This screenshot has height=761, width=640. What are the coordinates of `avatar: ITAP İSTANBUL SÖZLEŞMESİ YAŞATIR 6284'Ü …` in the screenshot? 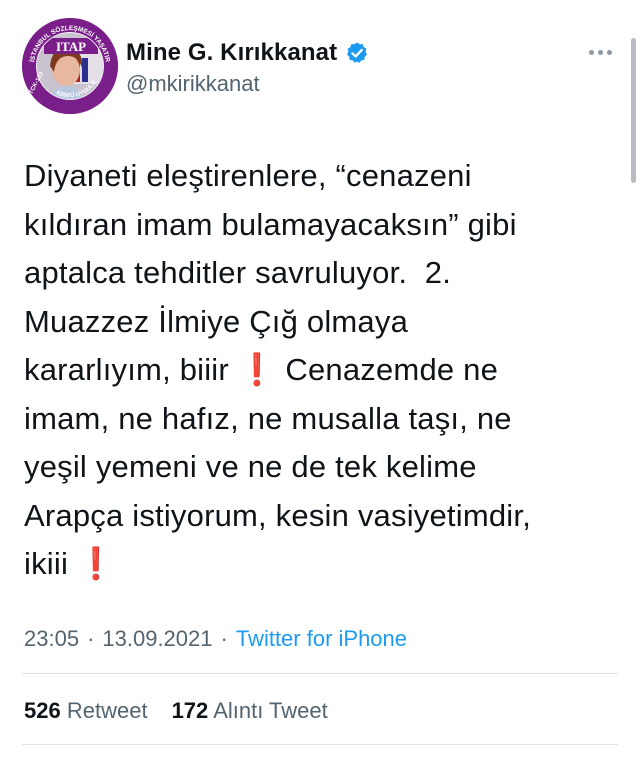 It's located at (70, 66).